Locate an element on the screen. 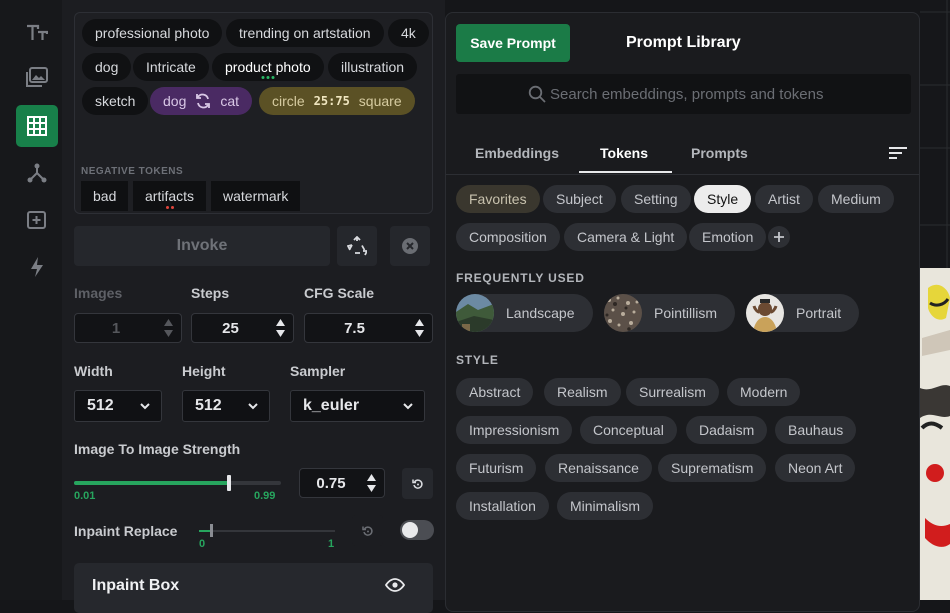 This screenshot has height=613, width=950. blend-chip: dog cat is located at coordinates (201, 101).